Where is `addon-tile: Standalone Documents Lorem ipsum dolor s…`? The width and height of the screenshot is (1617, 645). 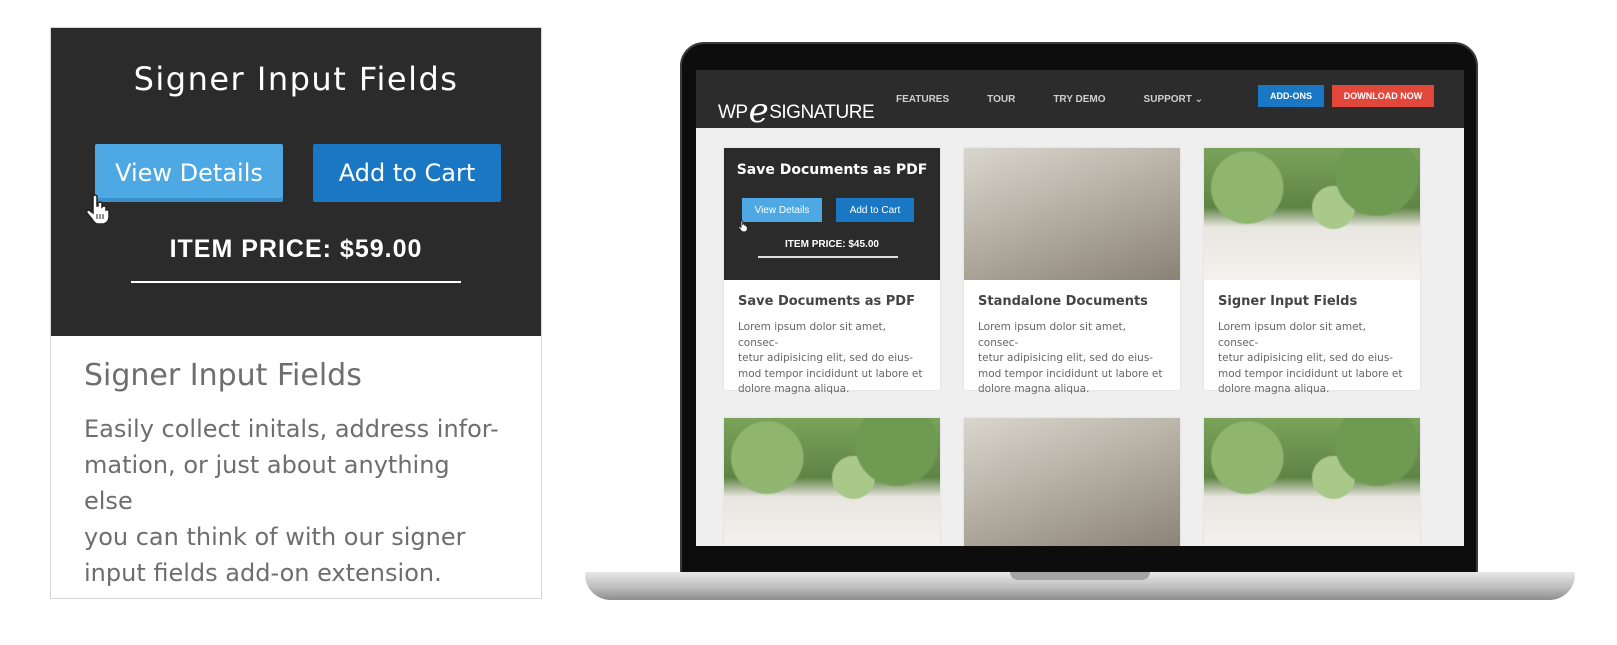 addon-tile: Standalone Documents Lorem ipsum dolor s… is located at coordinates (1072, 271).